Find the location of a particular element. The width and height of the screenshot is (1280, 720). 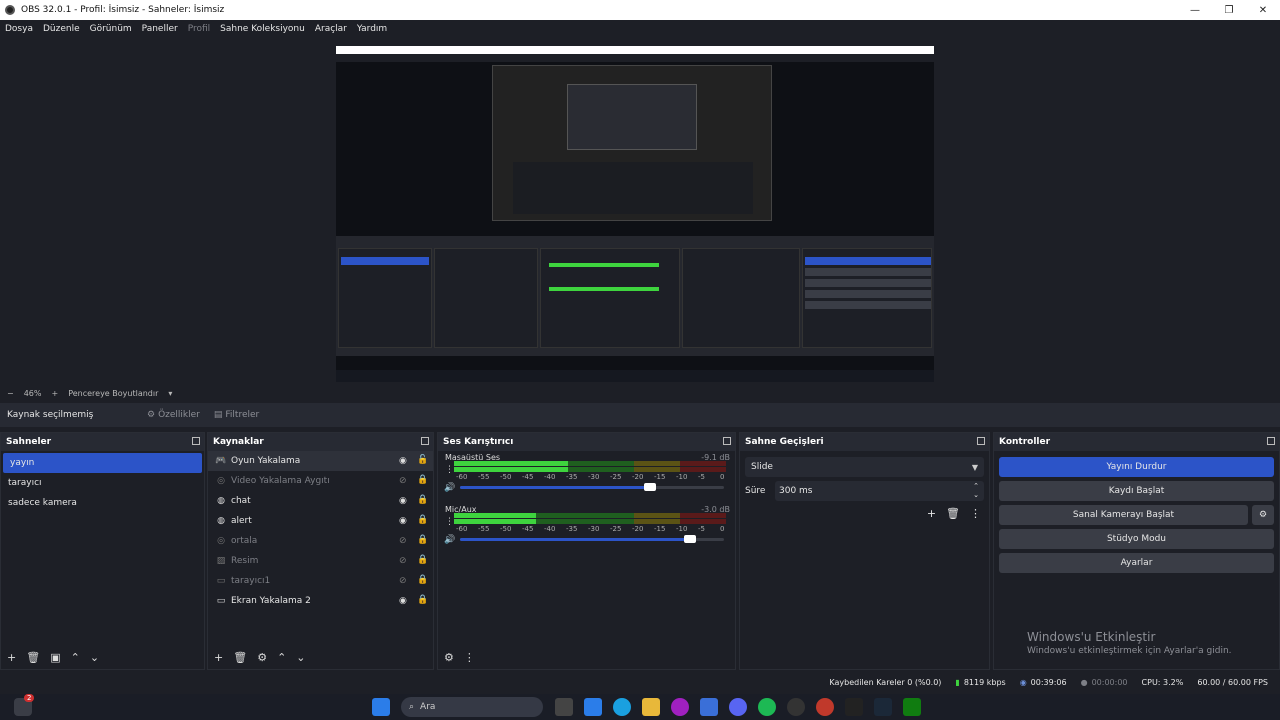

zoom-in-button: + is located at coordinates (54, 393).